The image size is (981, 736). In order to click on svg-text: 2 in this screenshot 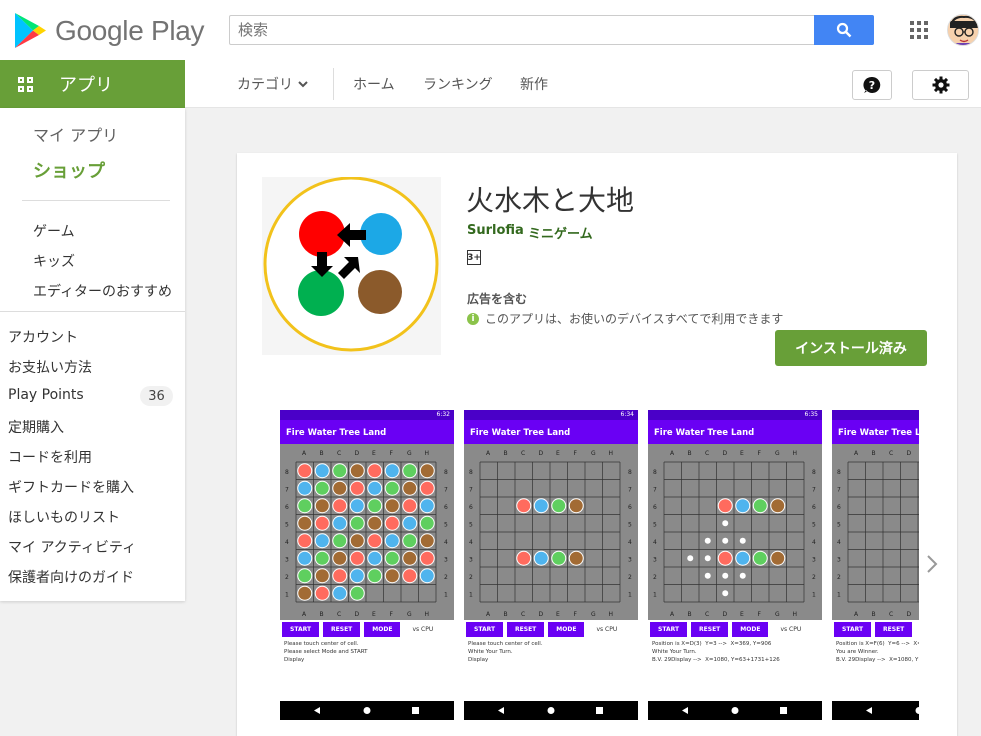, I will do `click(839, 577)`.